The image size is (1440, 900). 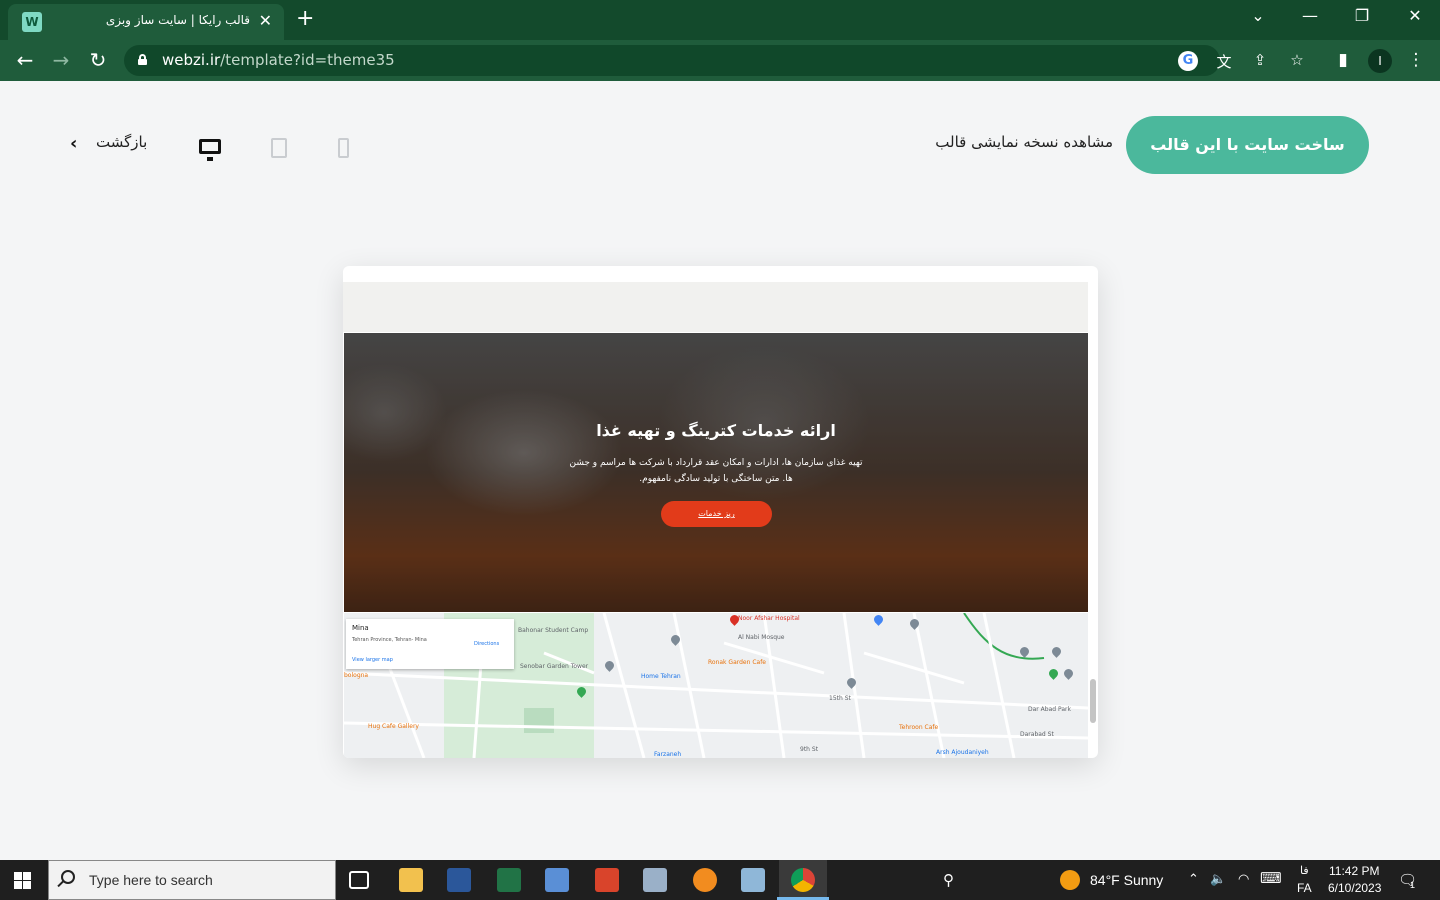 I want to click on map-label: Farzaneh, so click(x=667, y=754).